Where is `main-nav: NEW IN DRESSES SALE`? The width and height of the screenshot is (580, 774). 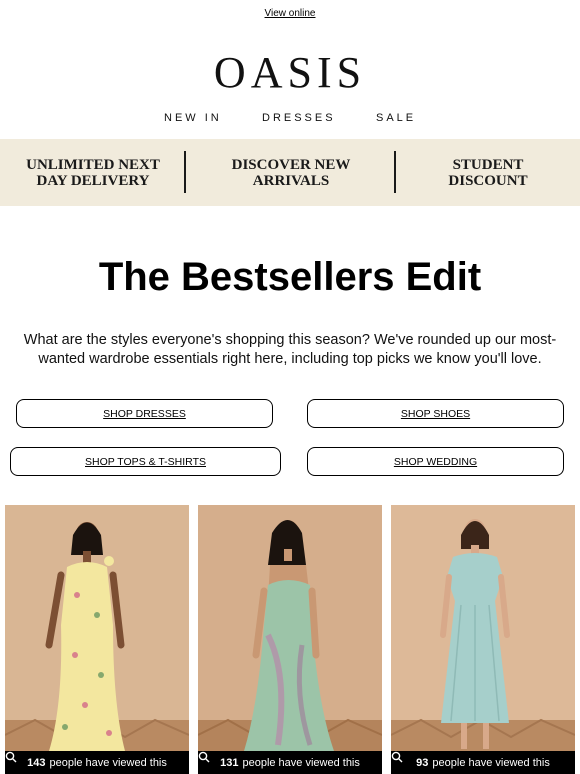
main-nav: NEW IN DRESSES SALE is located at coordinates (290, 119).